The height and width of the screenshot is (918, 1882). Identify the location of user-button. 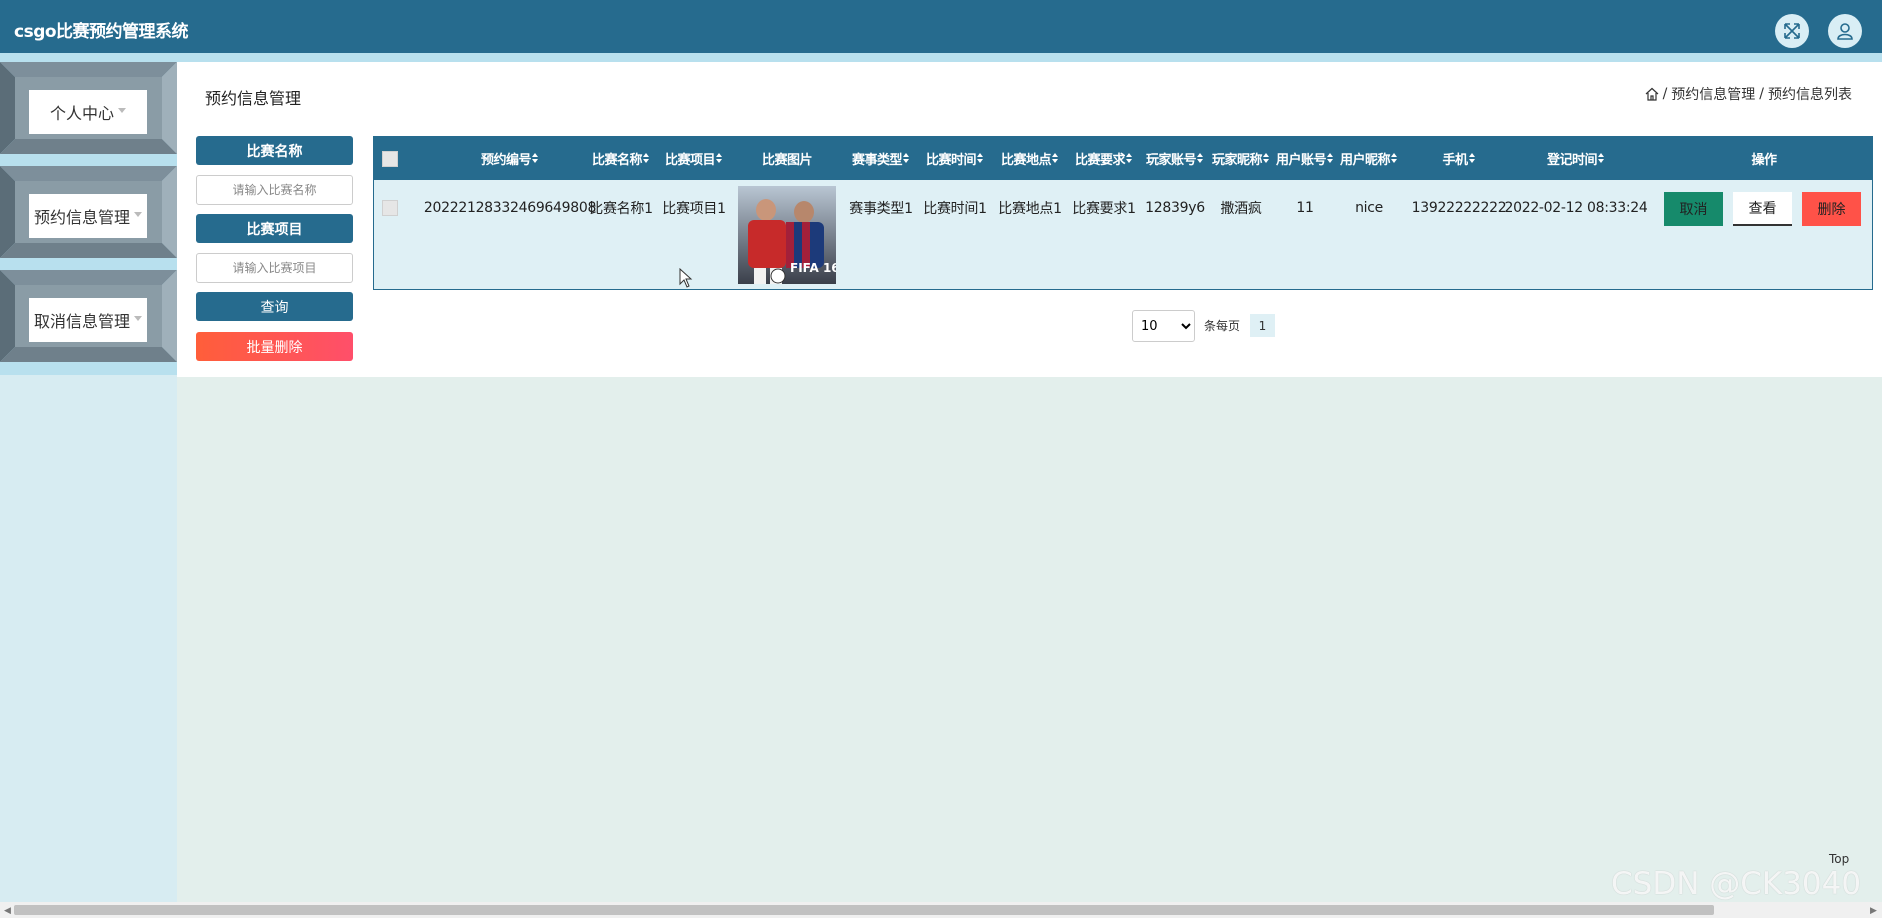
(1845, 31).